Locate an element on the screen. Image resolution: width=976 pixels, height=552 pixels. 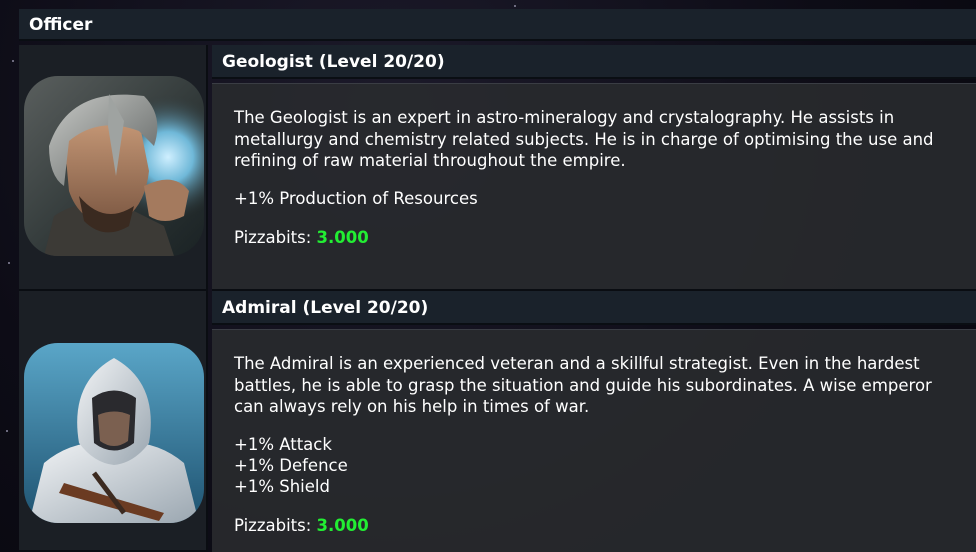
bonus-item: +1% Shield is located at coordinates (282, 486).